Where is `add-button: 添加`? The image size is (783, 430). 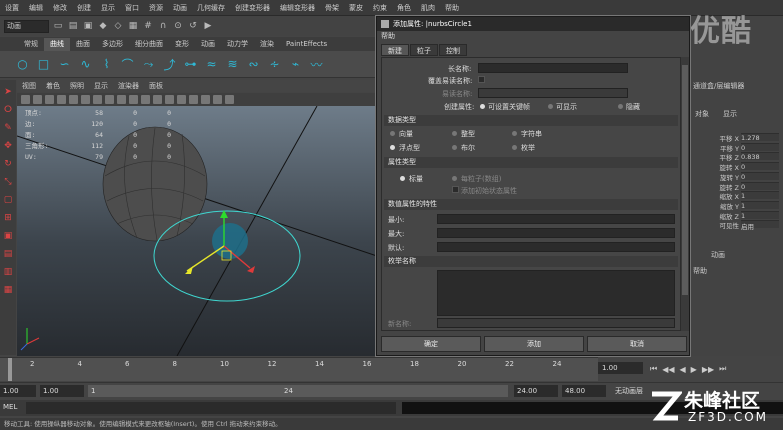 add-button: 添加 is located at coordinates (534, 344).